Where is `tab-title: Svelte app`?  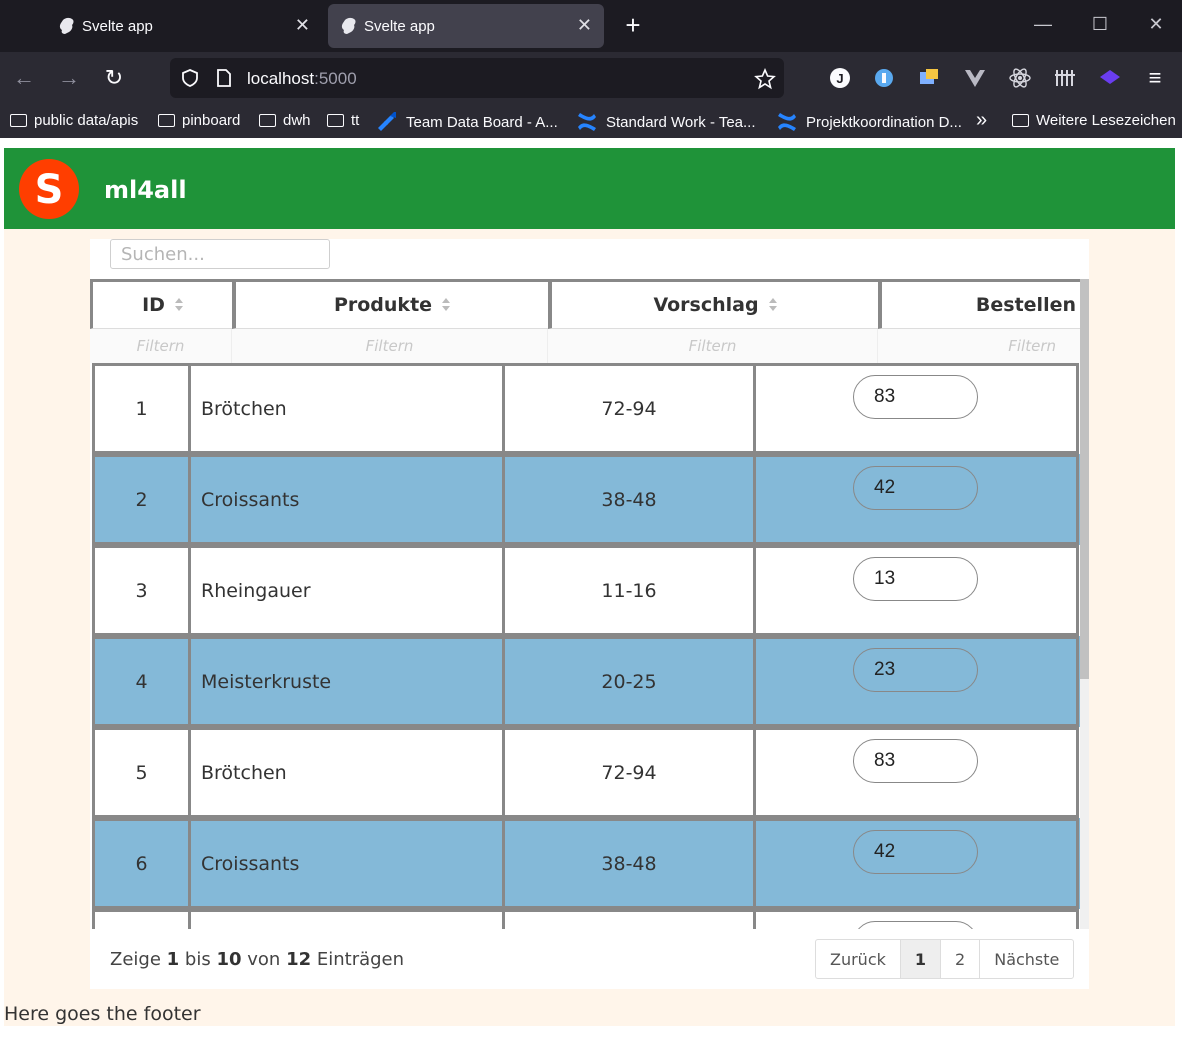
tab-title: Svelte app is located at coordinates (399, 26).